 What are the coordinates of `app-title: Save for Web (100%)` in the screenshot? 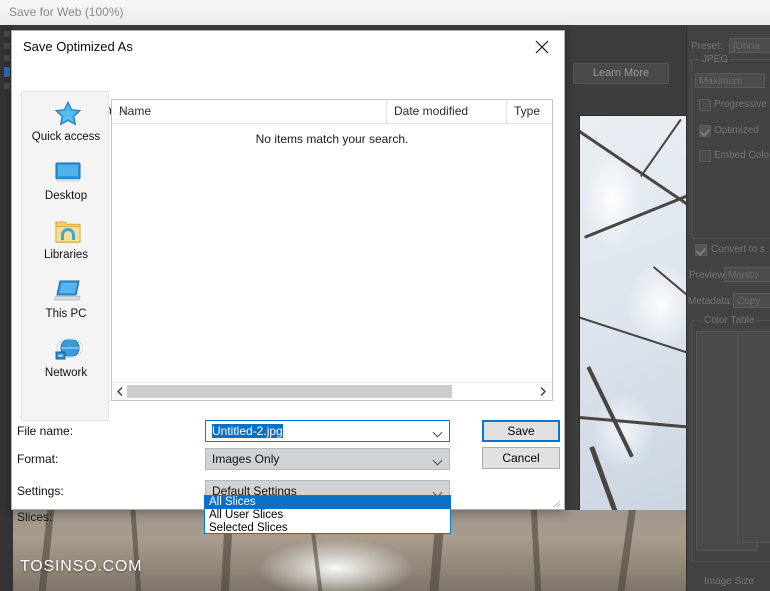 It's located at (66, 12).